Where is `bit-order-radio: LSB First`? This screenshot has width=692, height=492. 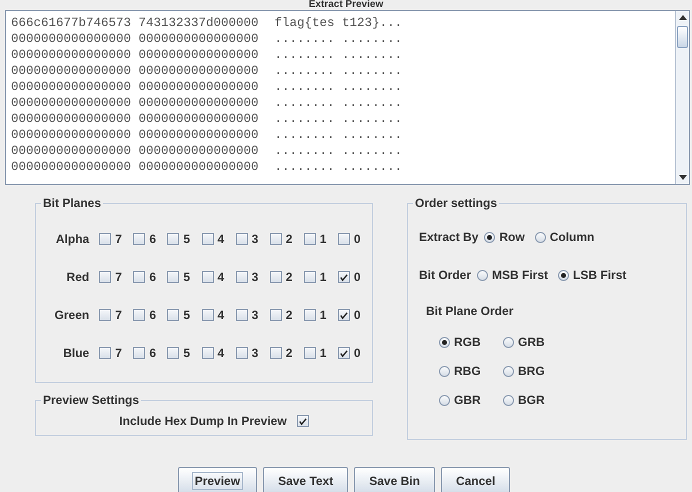 bit-order-radio: LSB First is located at coordinates (592, 275).